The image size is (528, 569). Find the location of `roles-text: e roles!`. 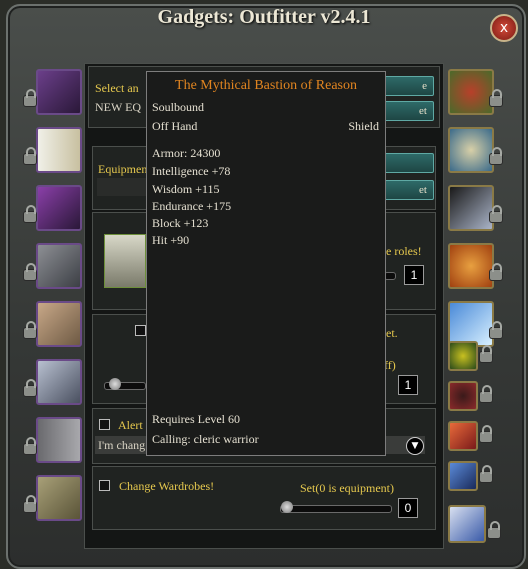

roles-text: e roles! is located at coordinates (404, 251).